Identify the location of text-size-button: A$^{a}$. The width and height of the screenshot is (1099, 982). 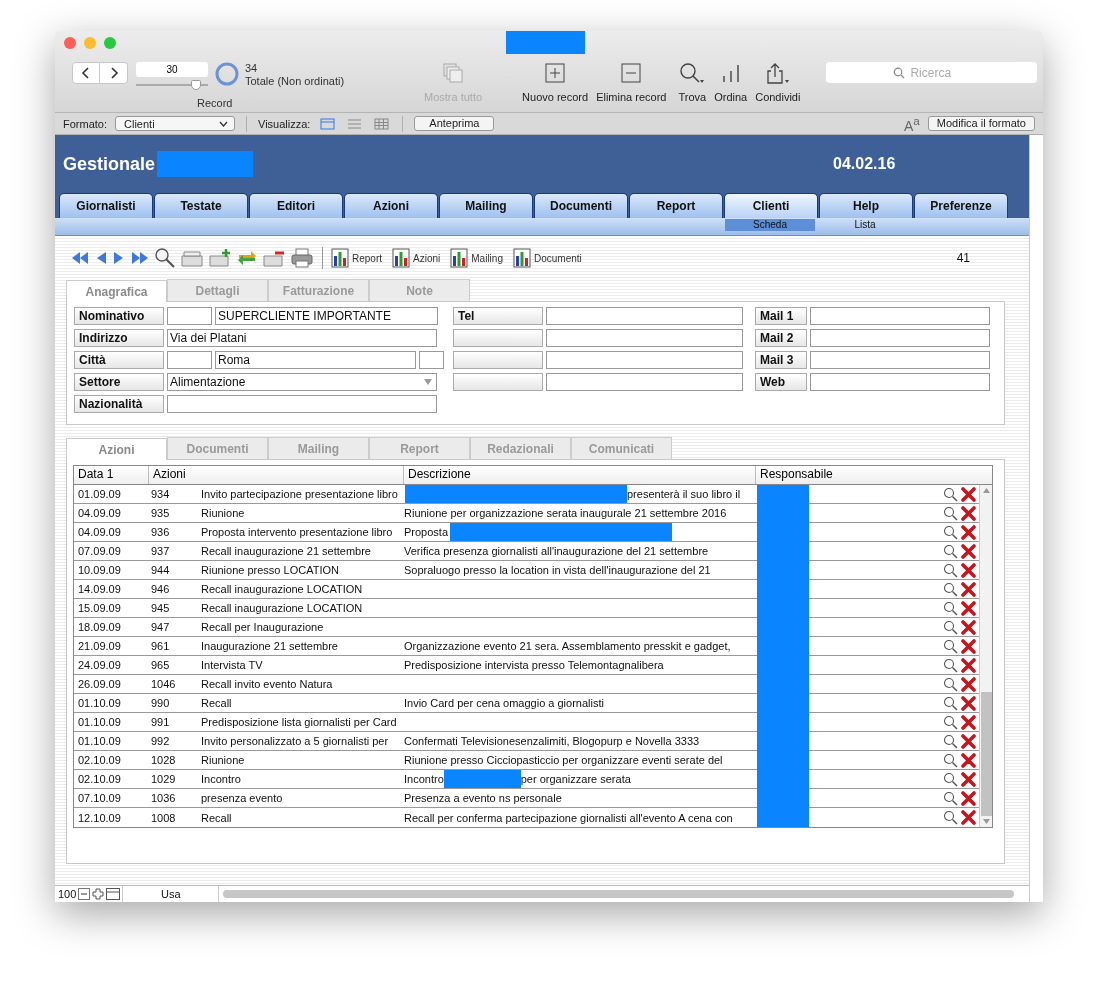
(911, 123).